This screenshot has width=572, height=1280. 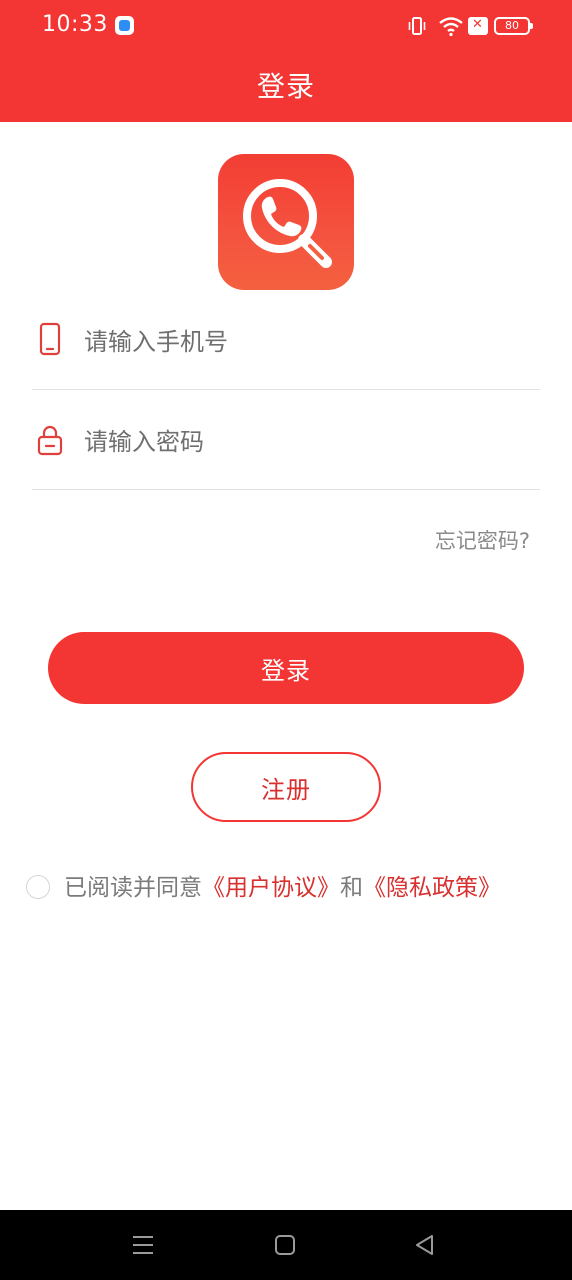 I want to click on phone-search-icon, so click(x=287, y=223).